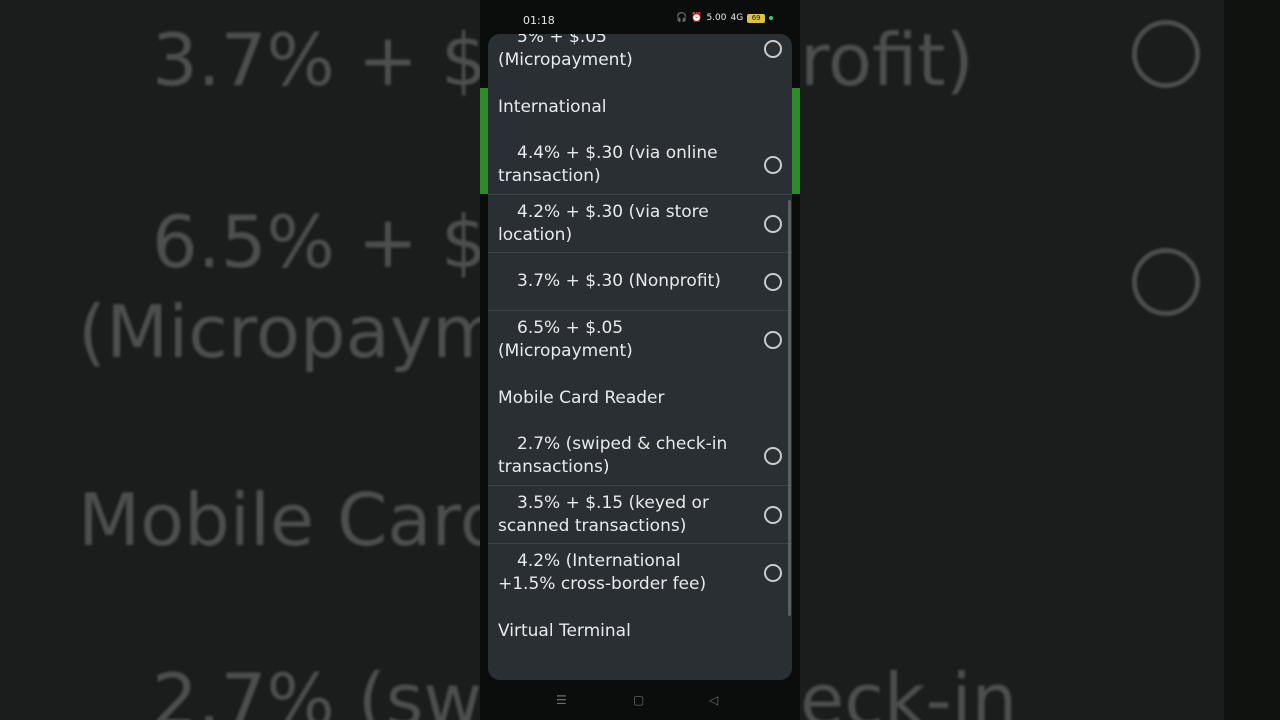  What do you see at coordinates (737, 18) in the screenshot?
I see `signal-icon: 4G` at bounding box center [737, 18].